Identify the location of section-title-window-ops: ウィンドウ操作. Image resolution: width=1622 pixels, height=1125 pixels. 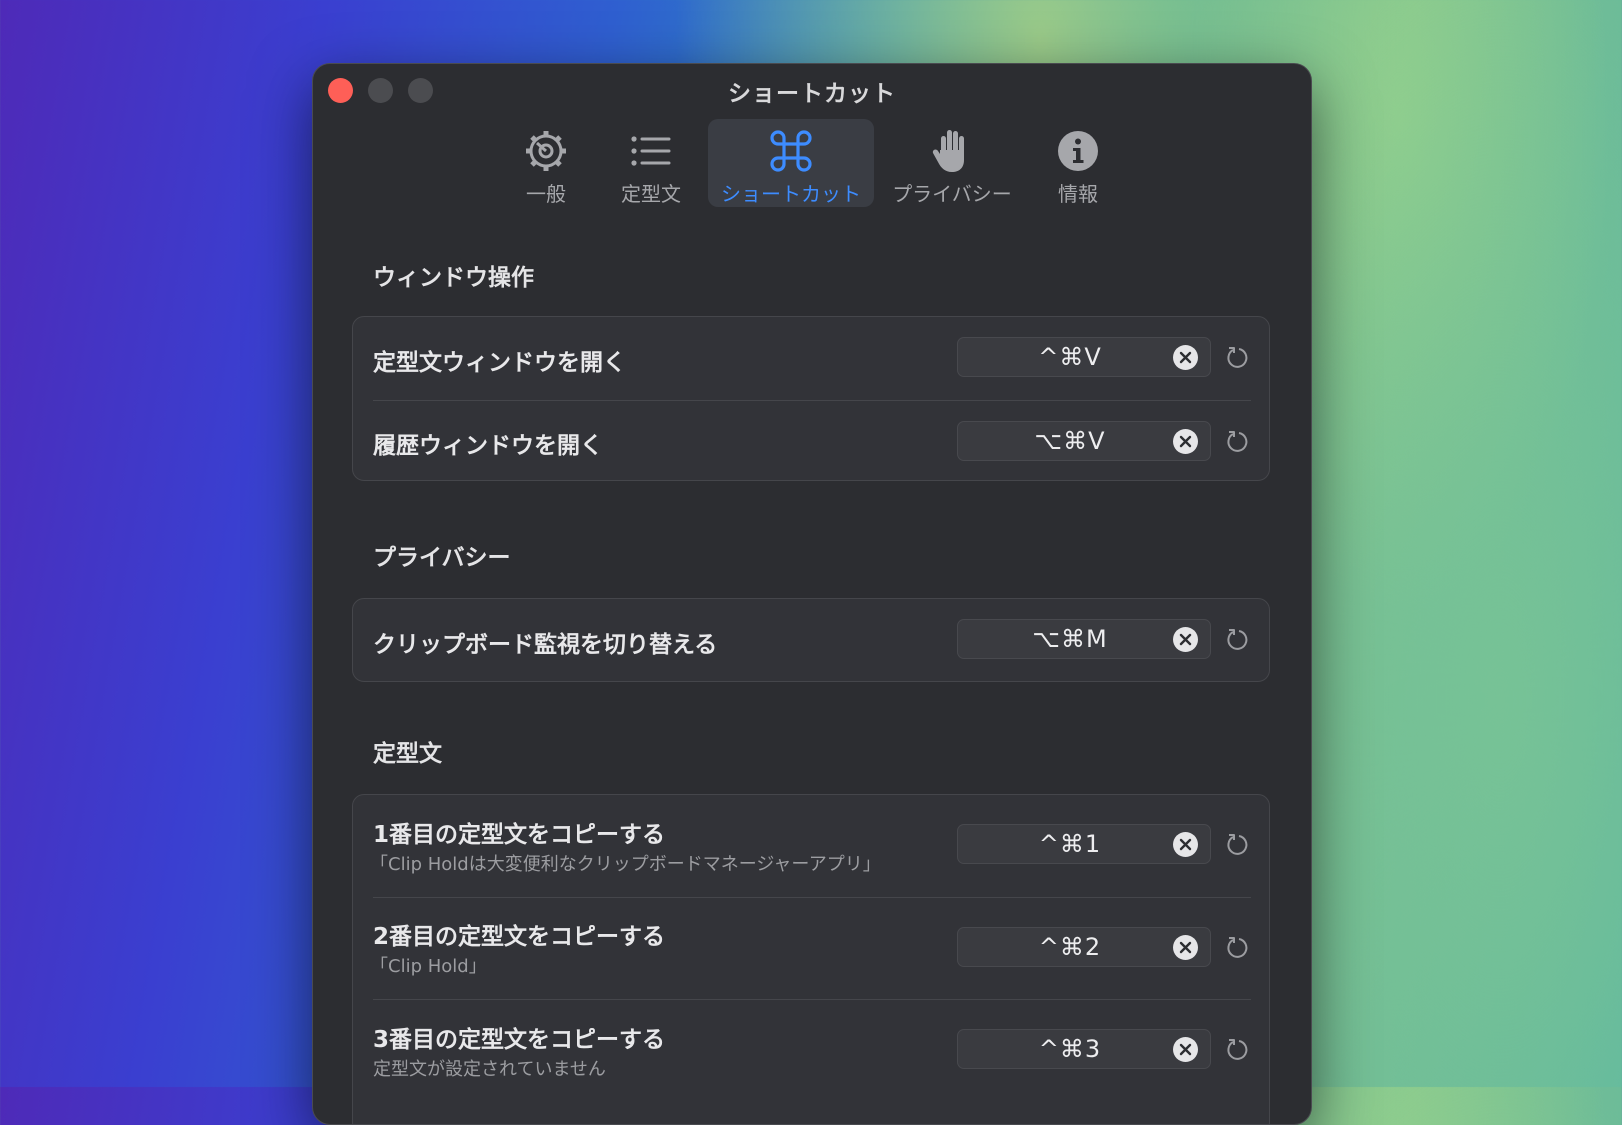
(453, 278).